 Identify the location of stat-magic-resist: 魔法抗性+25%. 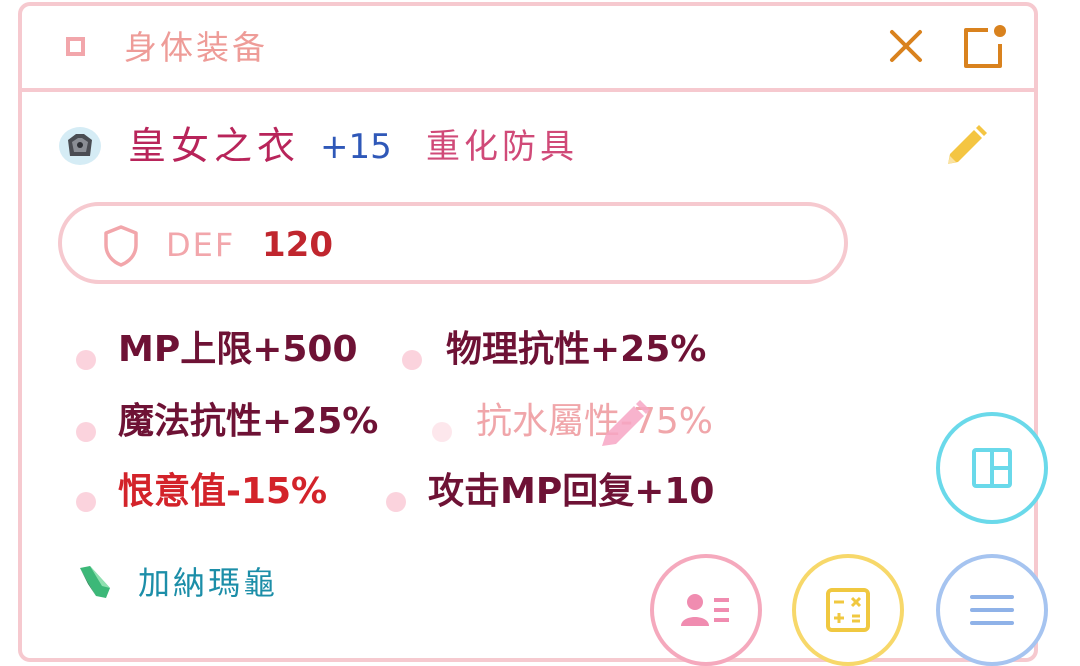
(248, 421).